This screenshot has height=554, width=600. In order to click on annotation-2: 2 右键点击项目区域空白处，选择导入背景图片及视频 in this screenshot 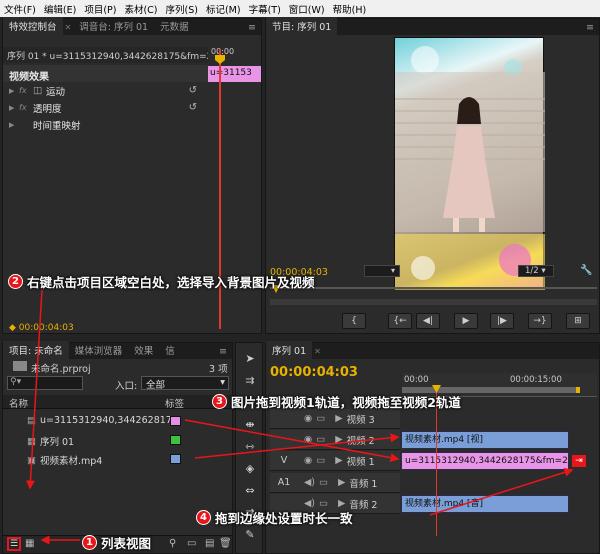, I will do `click(161, 281)`.